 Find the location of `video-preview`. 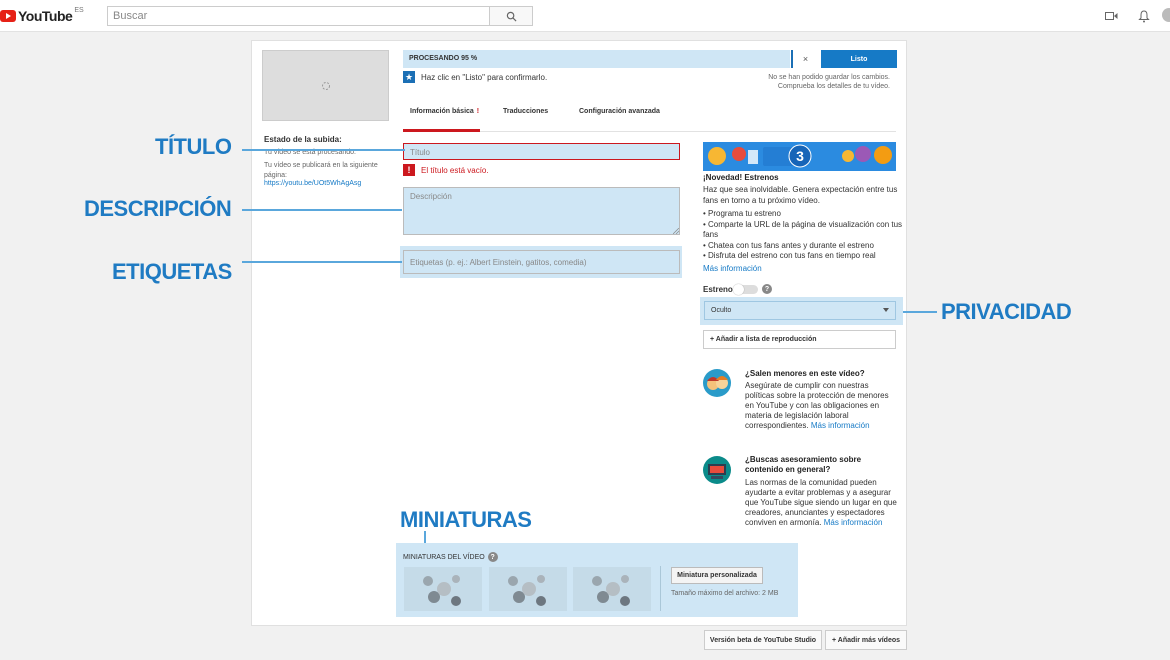

video-preview is located at coordinates (325, 85).